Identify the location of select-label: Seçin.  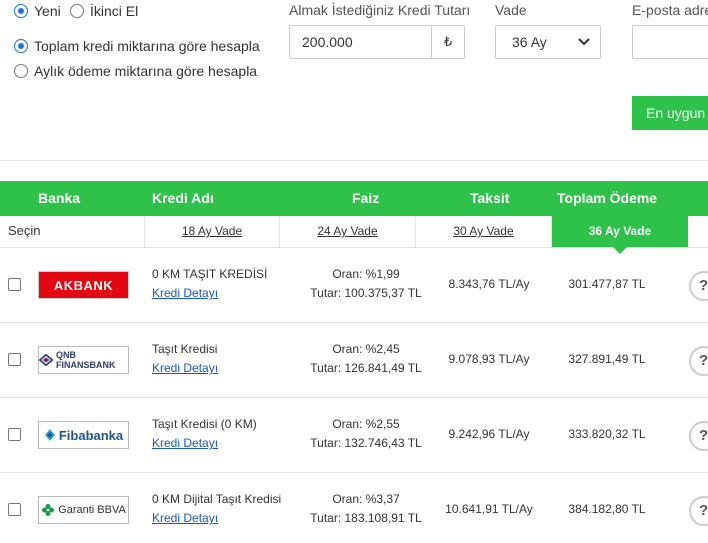
(24, 230).